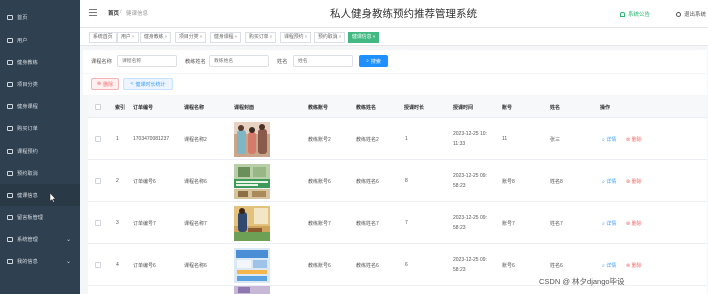 This screenshot has height=294, width=708. What do you see at coordinates (319, 140) in the screenshot?
I see `cell-coach-account: 教练账号2` at bounding box center [319, 140].